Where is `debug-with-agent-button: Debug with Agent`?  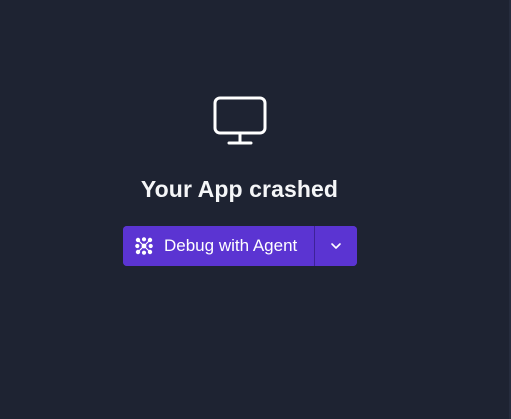 debug-with-agent-button: Debug with Agent is located at coordinates (218, 246).